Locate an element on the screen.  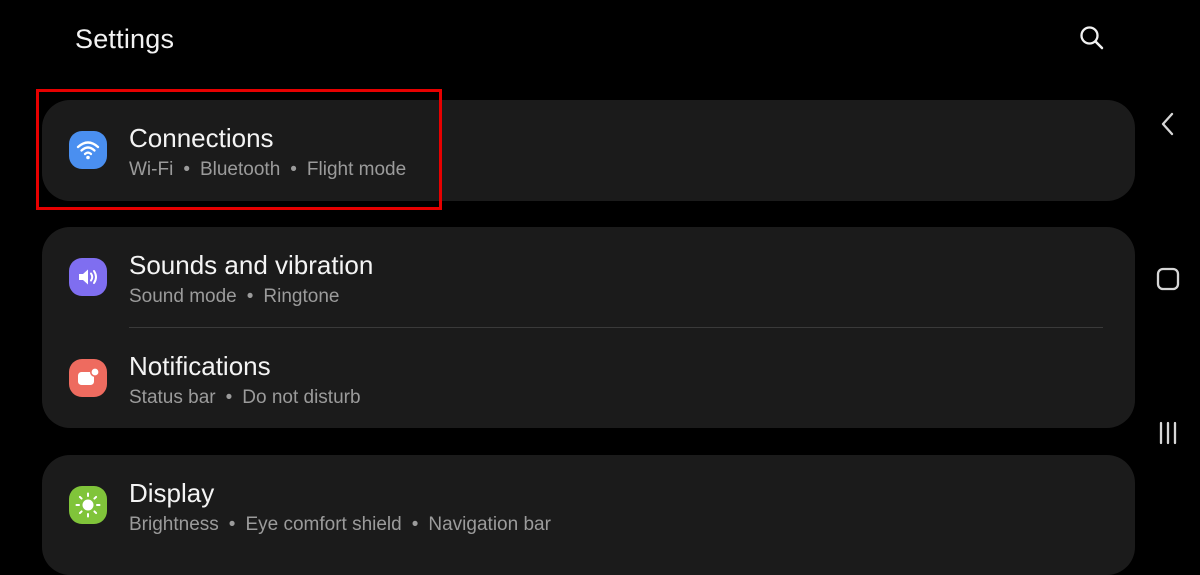
sun-icon is located at coordinates (88, 505).